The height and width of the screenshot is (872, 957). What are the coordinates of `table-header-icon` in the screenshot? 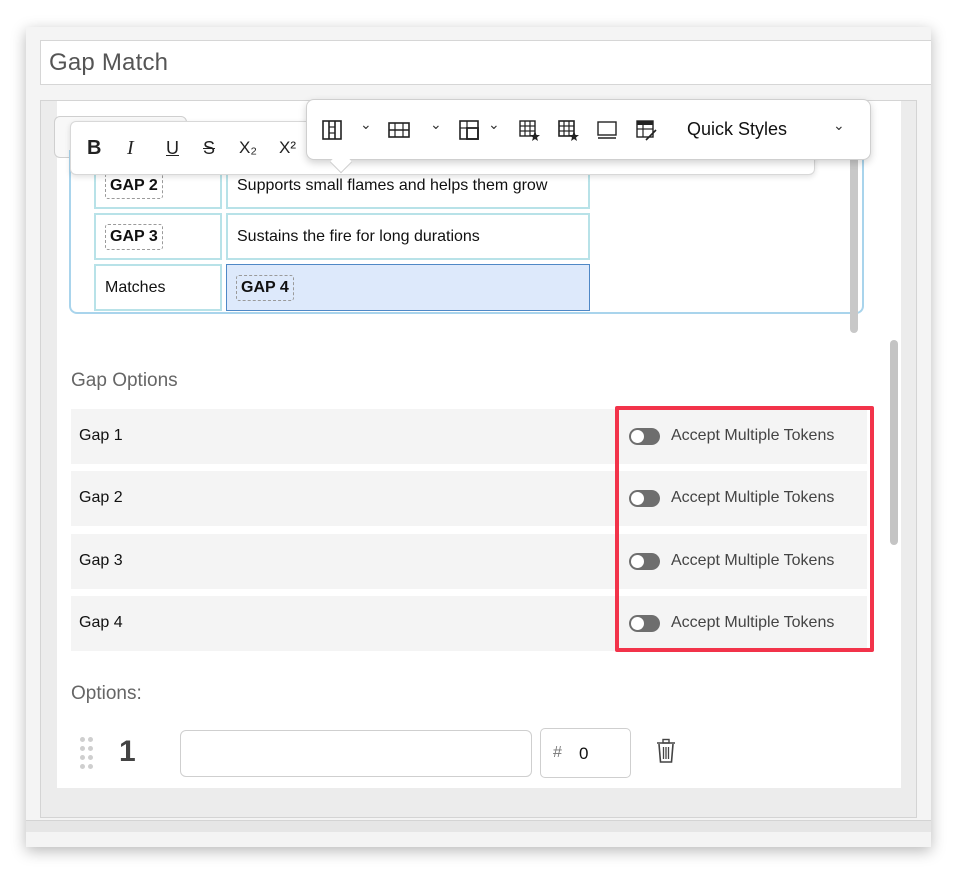 It's located at (607, 130).